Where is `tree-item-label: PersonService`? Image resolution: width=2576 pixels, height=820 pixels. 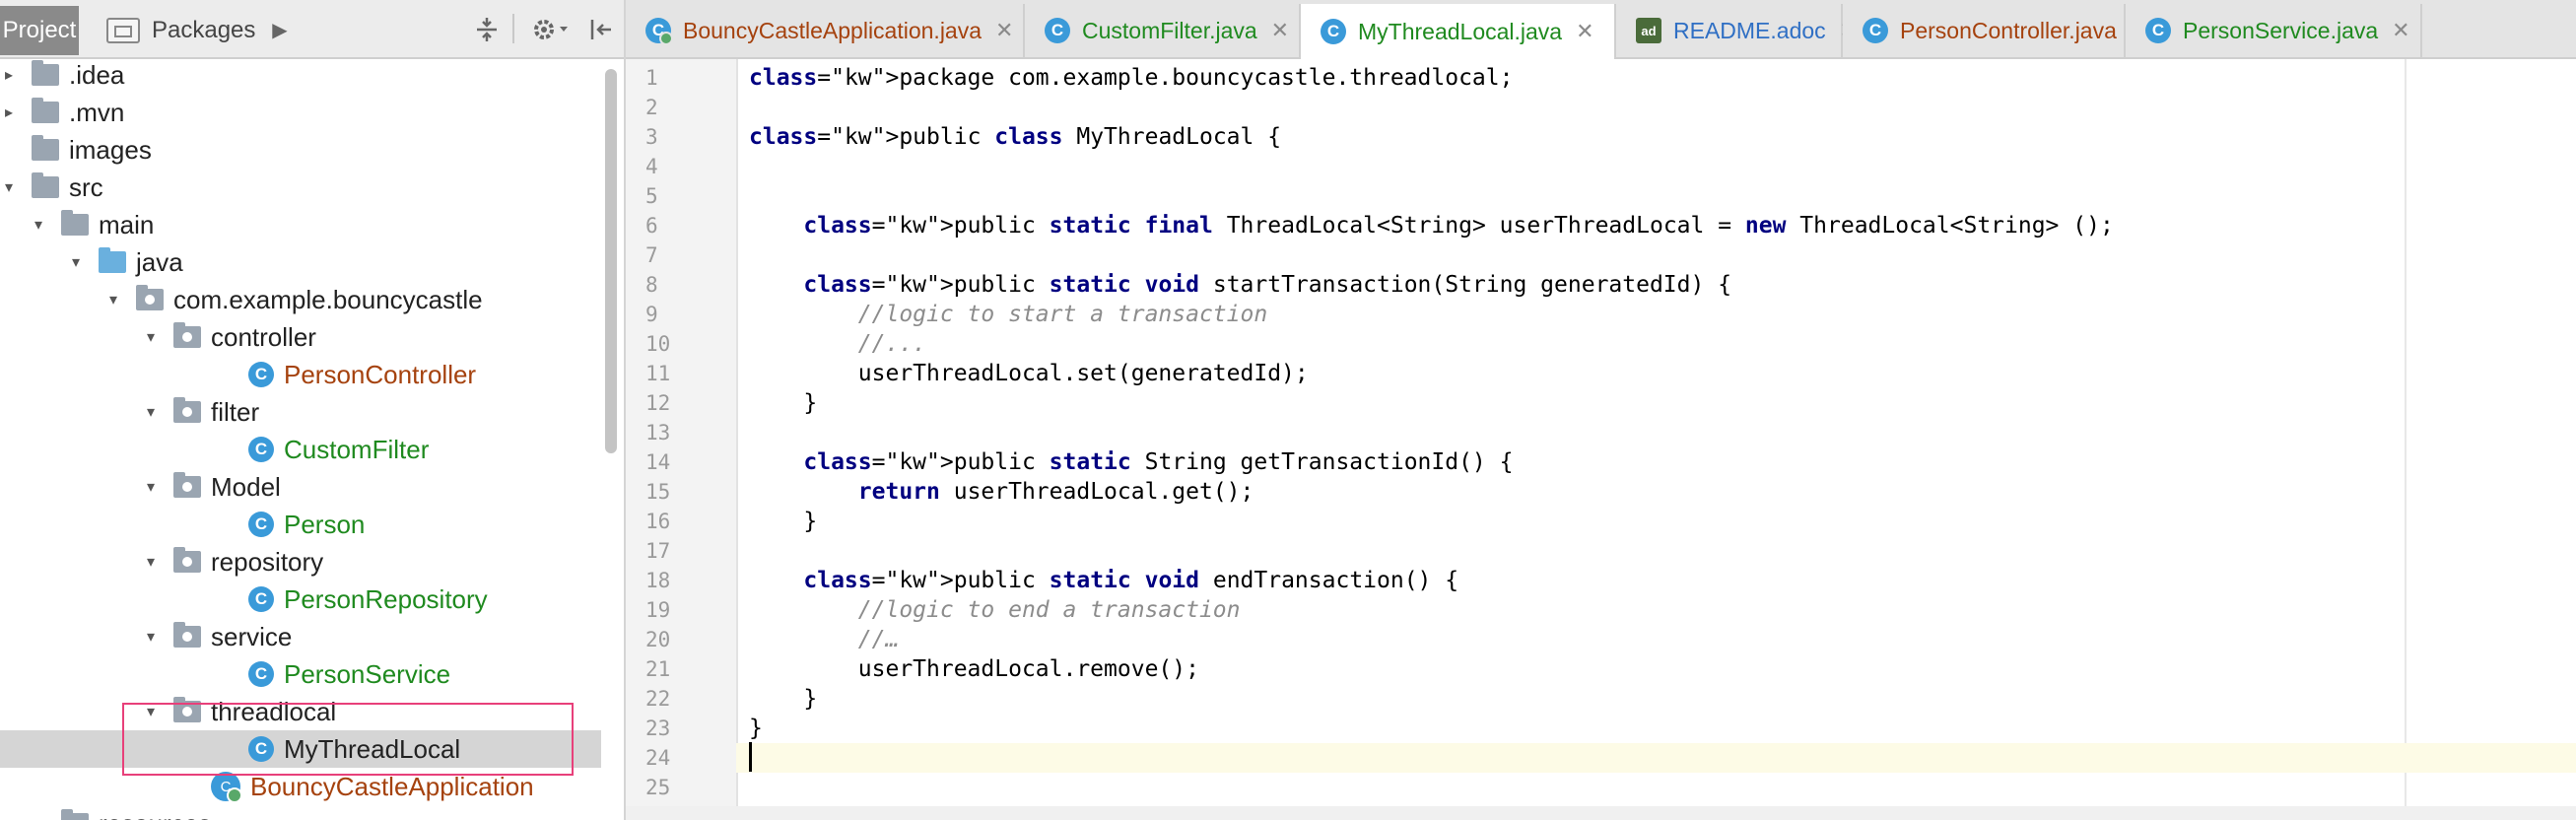
tree-item-label: PersonService is located at coordinates (368, 673).